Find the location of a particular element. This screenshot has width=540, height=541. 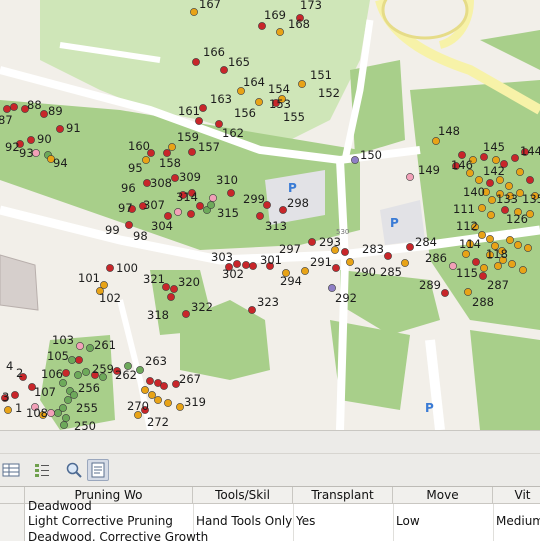

table-cell-move: Low is located at coordinates (408, 521).